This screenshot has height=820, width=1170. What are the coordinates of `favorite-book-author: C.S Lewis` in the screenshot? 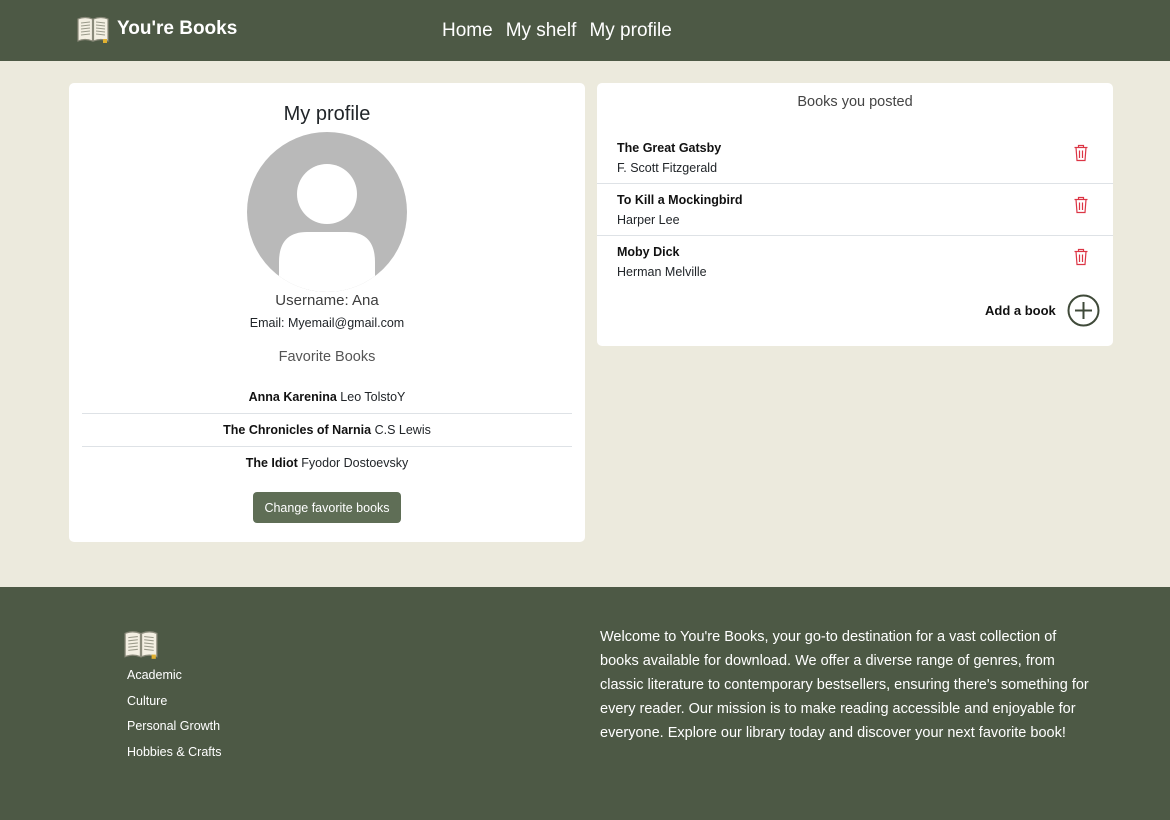 It's located at (402, 430).